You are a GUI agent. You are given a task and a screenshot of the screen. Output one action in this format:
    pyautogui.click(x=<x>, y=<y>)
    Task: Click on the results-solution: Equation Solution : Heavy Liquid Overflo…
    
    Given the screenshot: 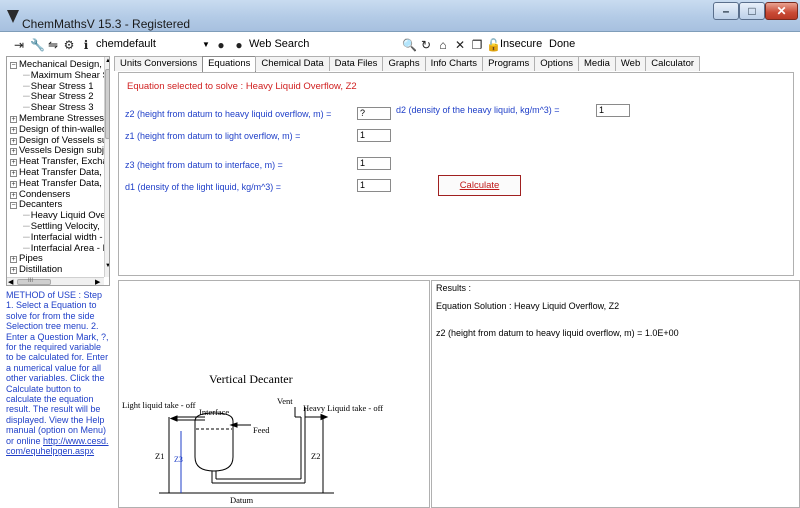 What is the action you would take?
    pyautogui.click(x=528, y=306)
    